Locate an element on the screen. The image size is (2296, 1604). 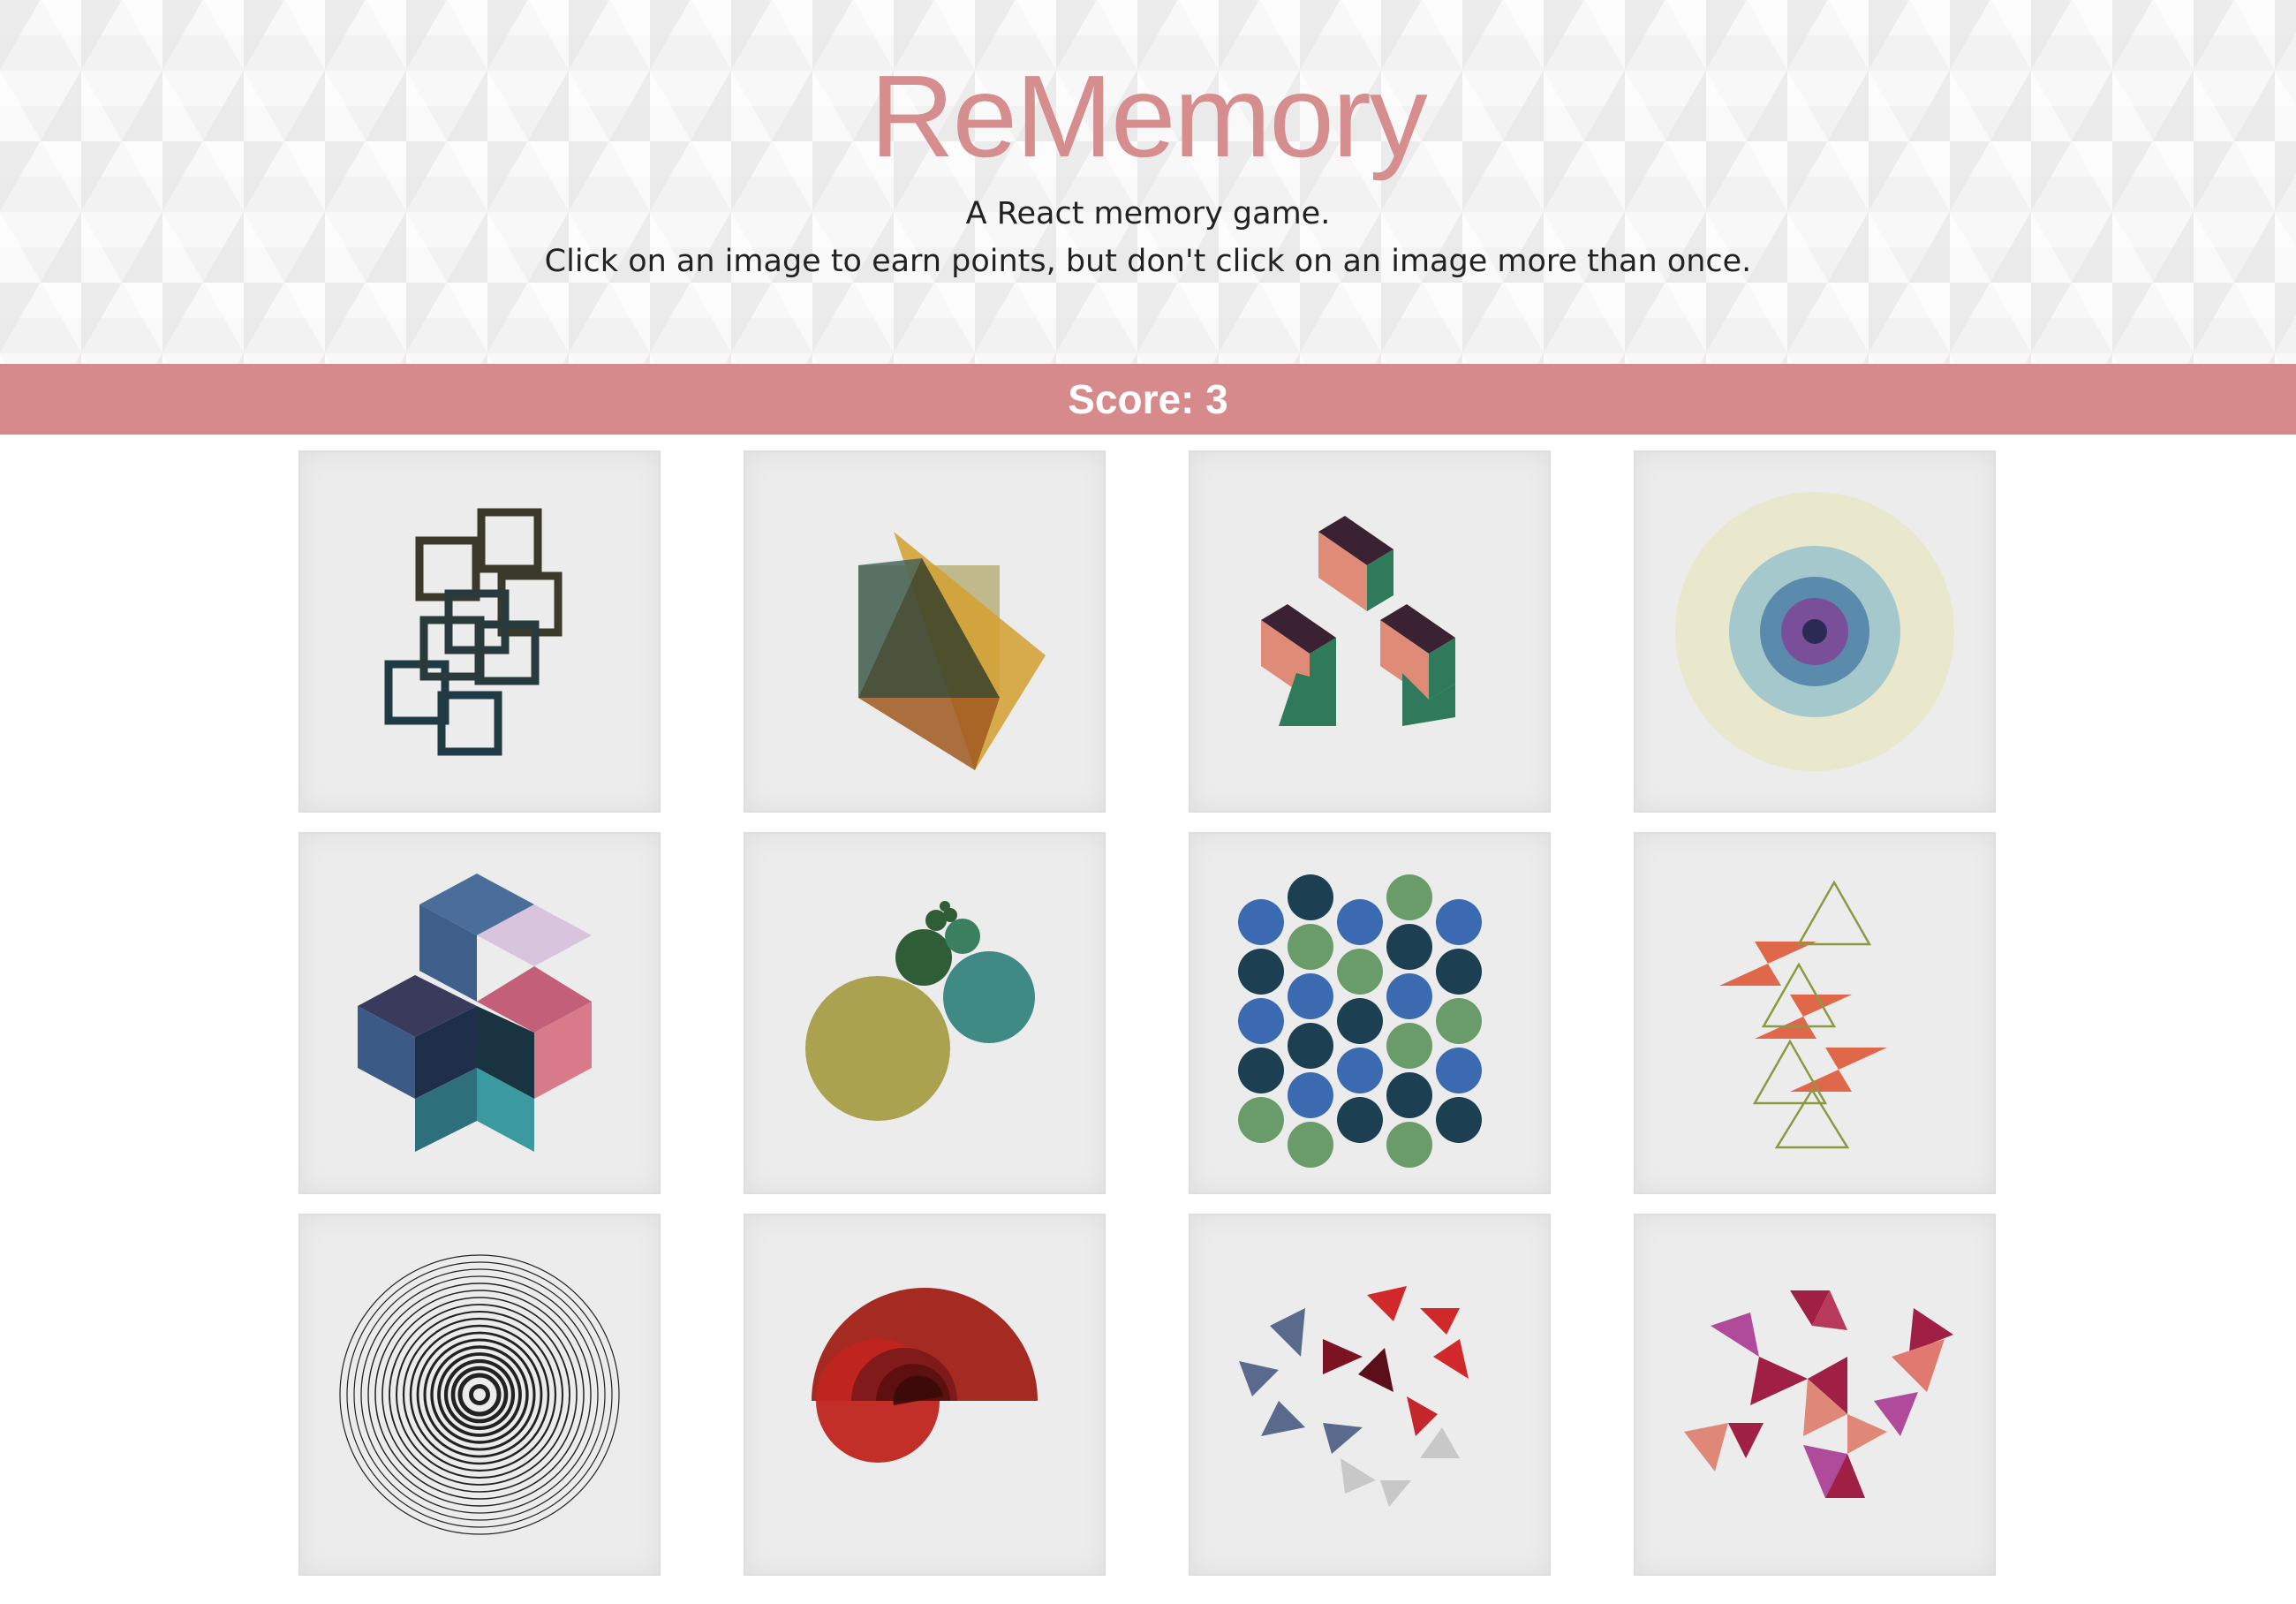
card-isometric-cubes is located at coordinates (479, 1013).